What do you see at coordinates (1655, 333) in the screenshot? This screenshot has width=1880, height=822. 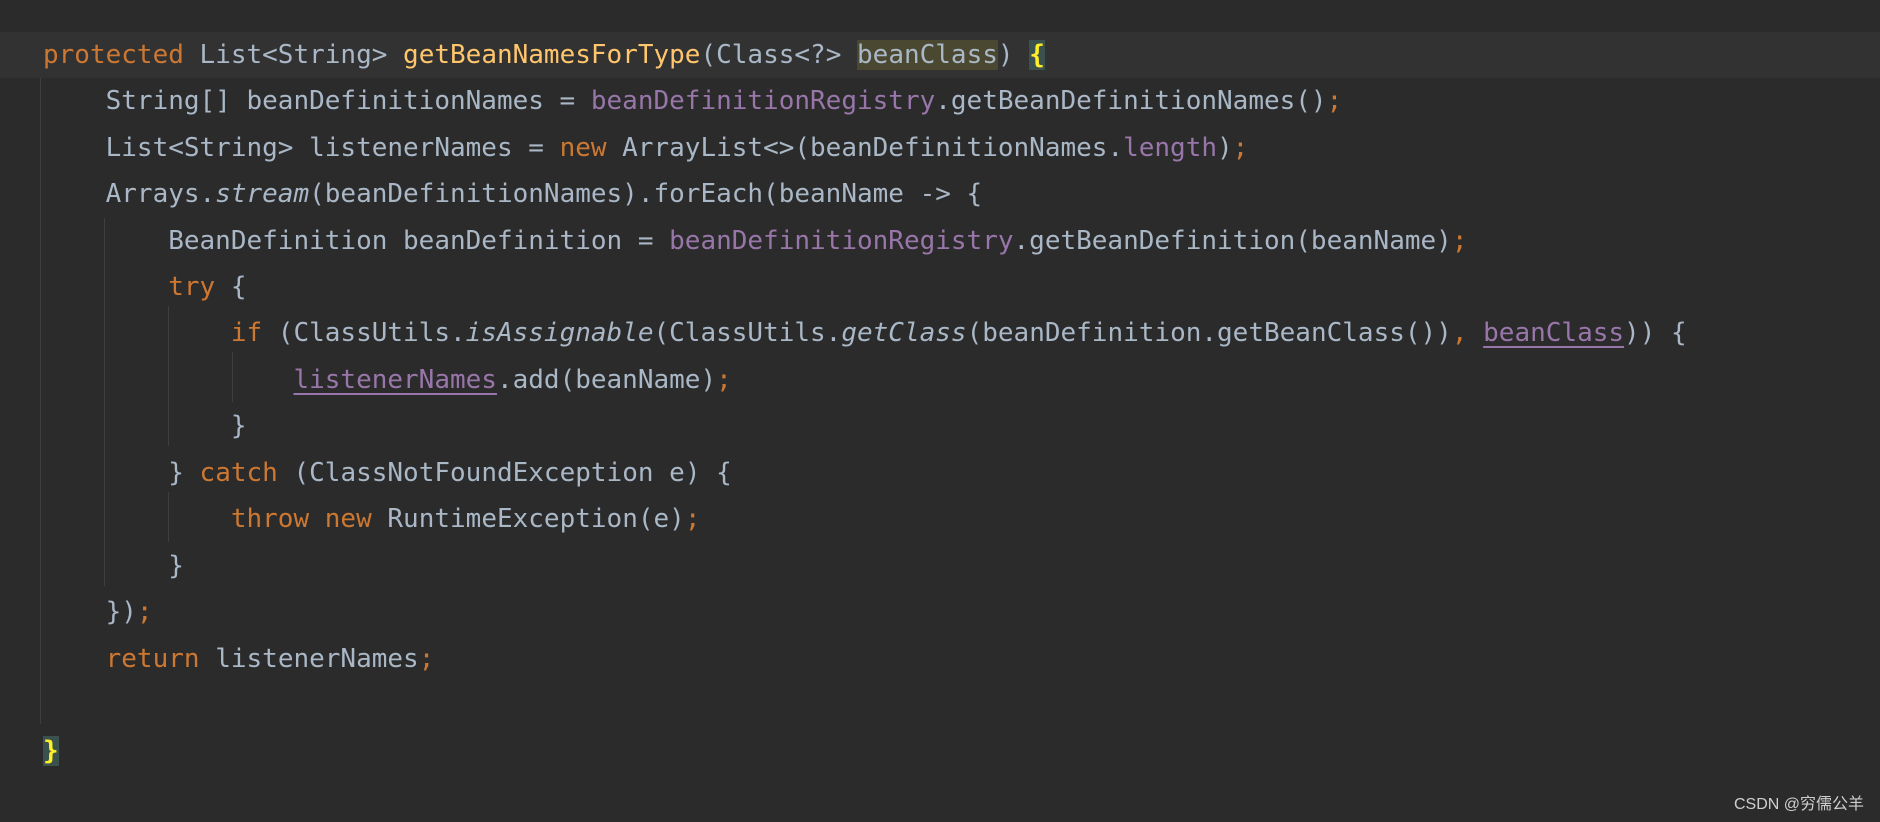 I see `code-token: )) {` at bounding box center [1655, 333].